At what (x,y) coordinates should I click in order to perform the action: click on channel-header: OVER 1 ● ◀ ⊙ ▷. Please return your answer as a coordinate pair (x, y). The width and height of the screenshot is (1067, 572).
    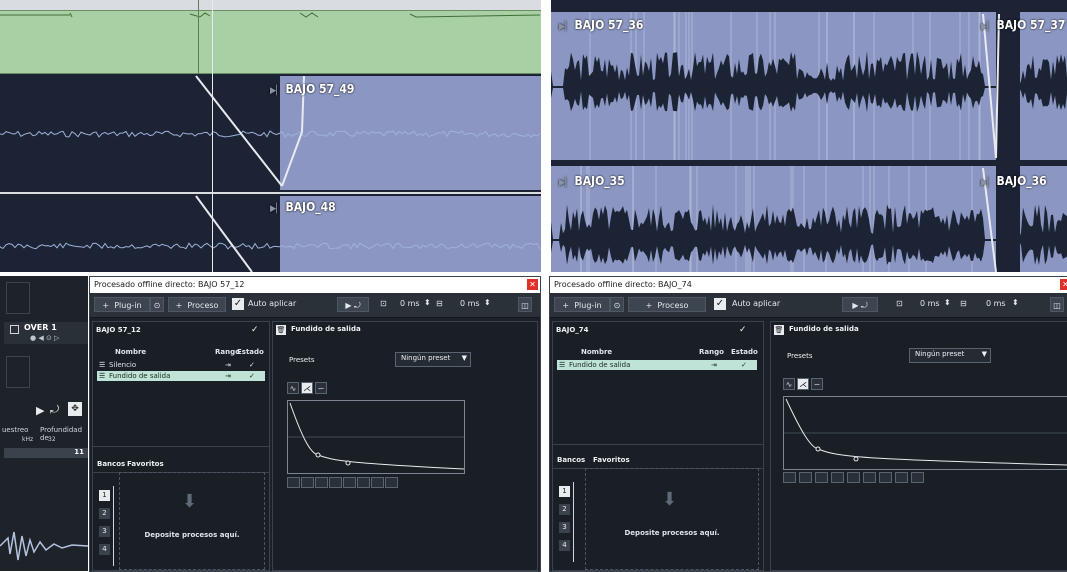
    Looking at the image, I should click on (46, 333).